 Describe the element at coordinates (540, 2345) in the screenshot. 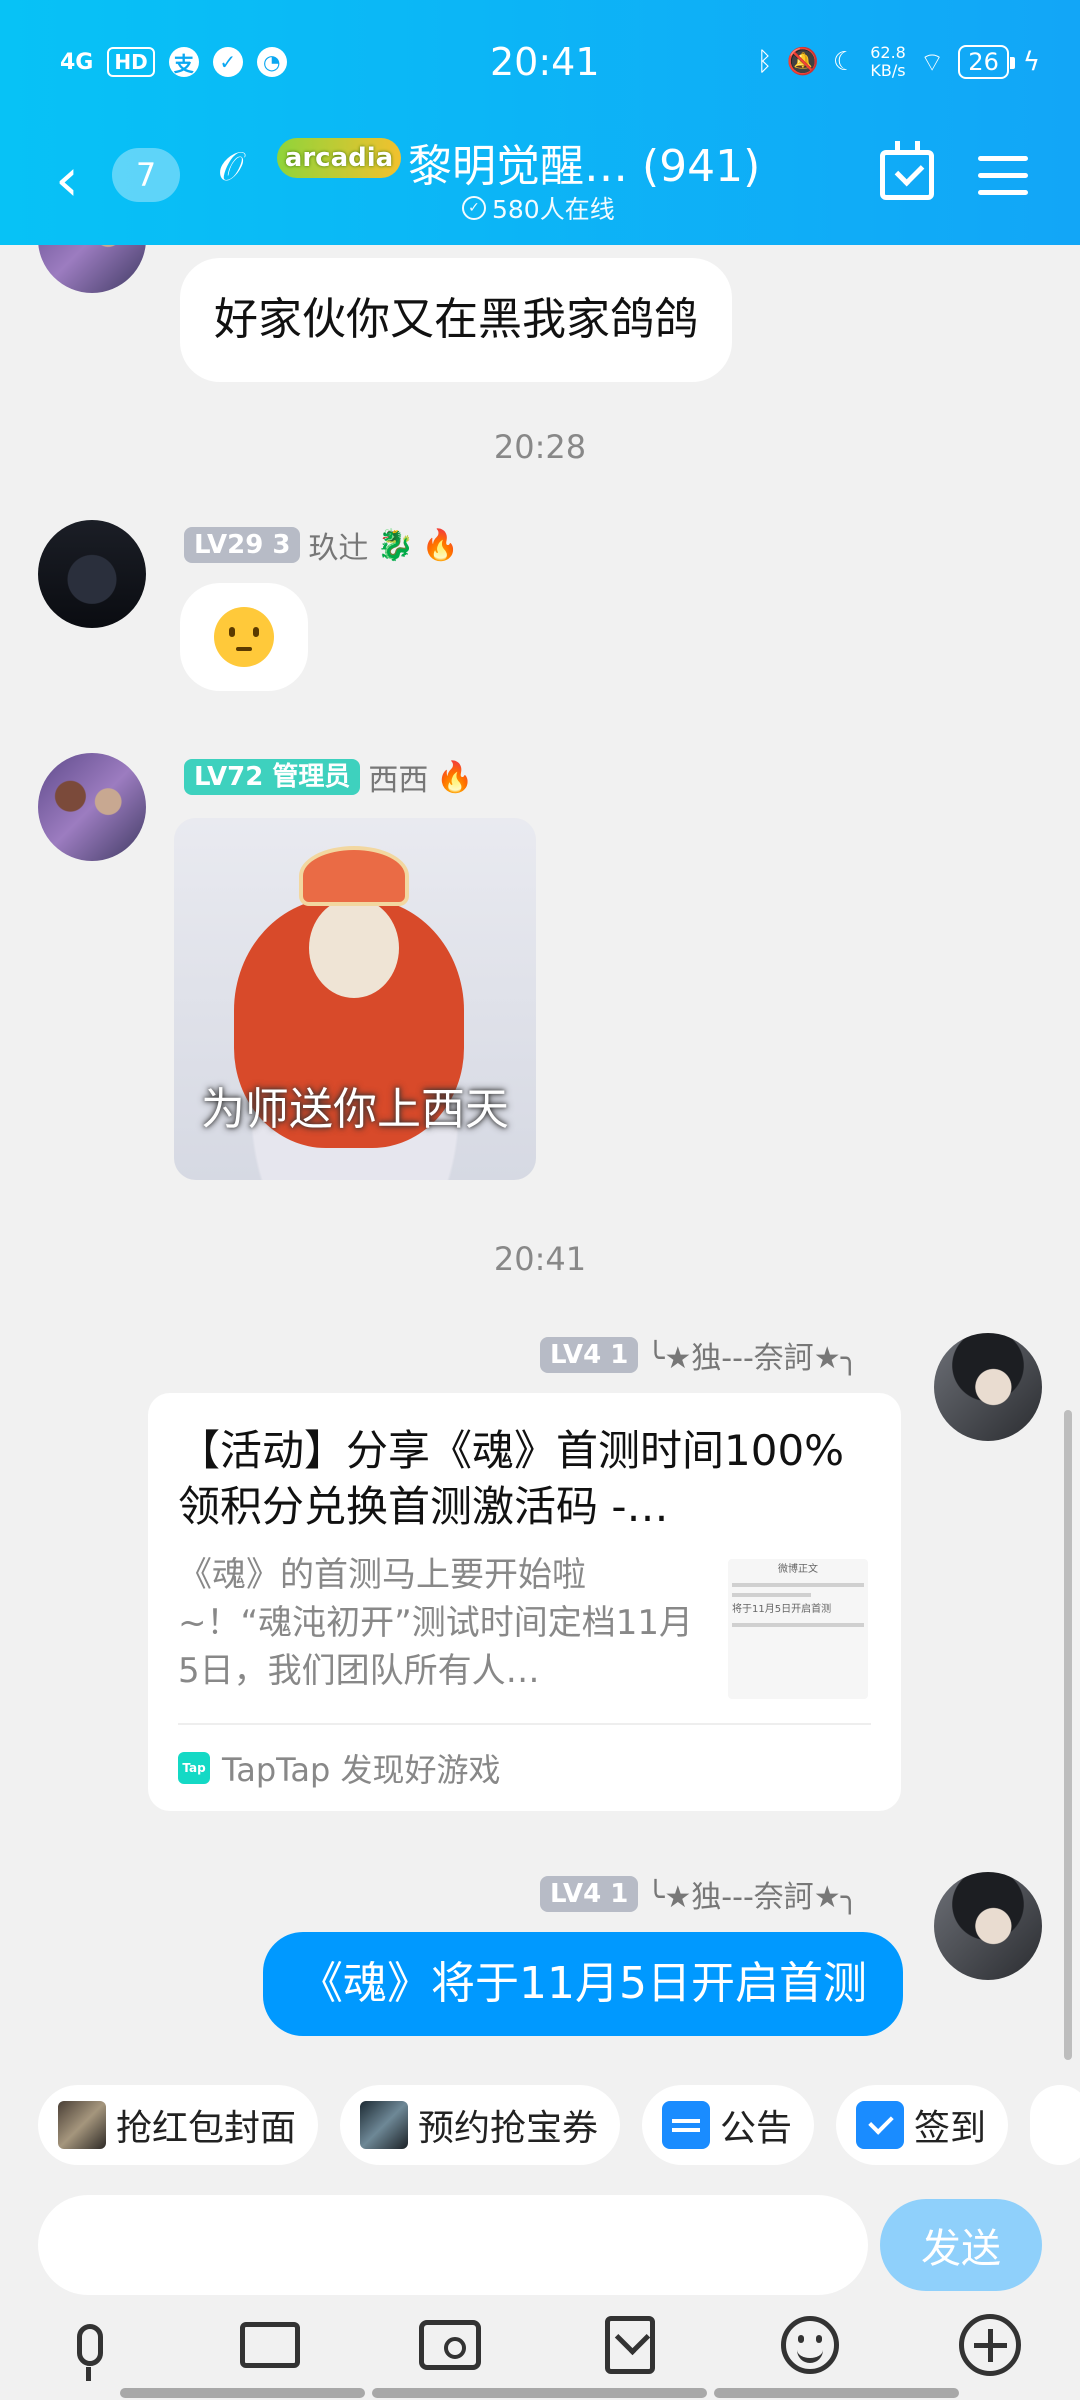

I see `bottom-toolbar` at that location.